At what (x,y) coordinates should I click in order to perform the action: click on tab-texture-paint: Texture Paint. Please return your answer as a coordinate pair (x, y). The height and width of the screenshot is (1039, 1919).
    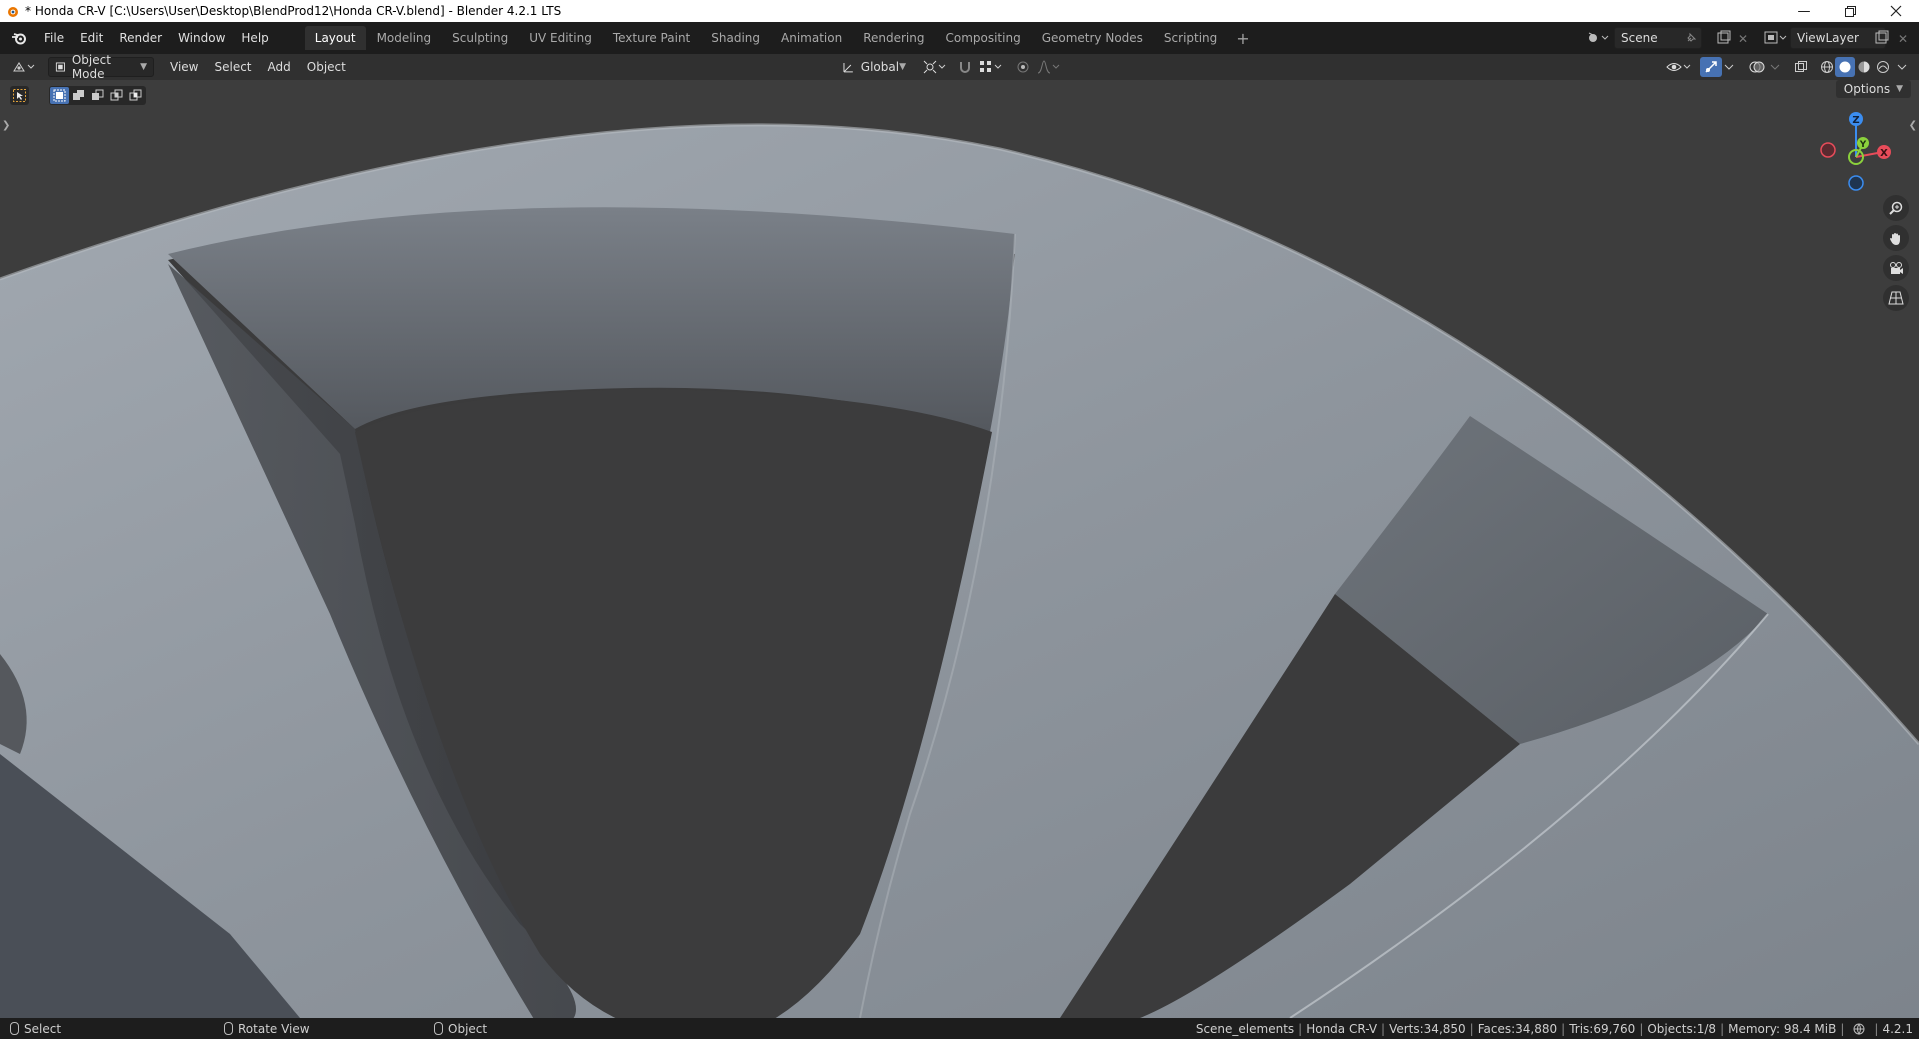
    Looking at the image, I should click on (651, 38).